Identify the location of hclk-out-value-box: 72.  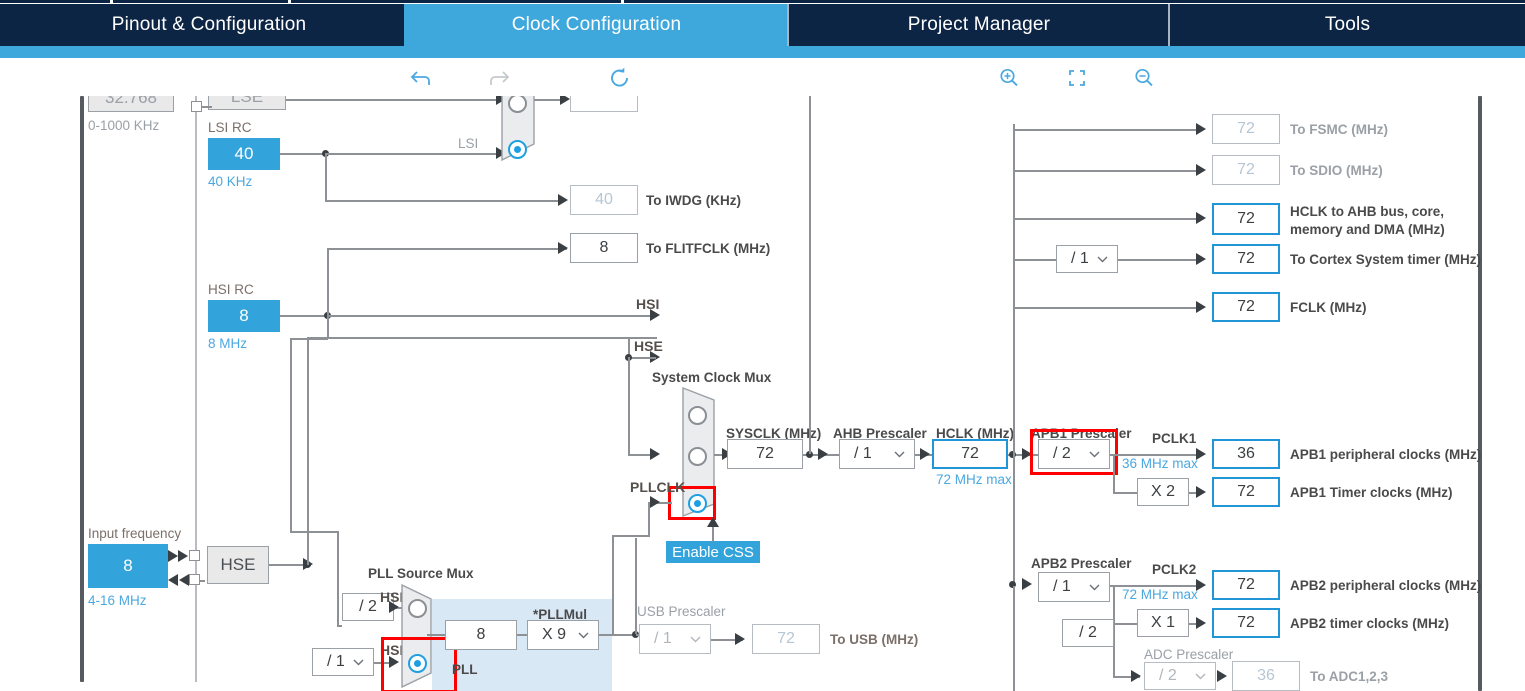
(1246, 219).